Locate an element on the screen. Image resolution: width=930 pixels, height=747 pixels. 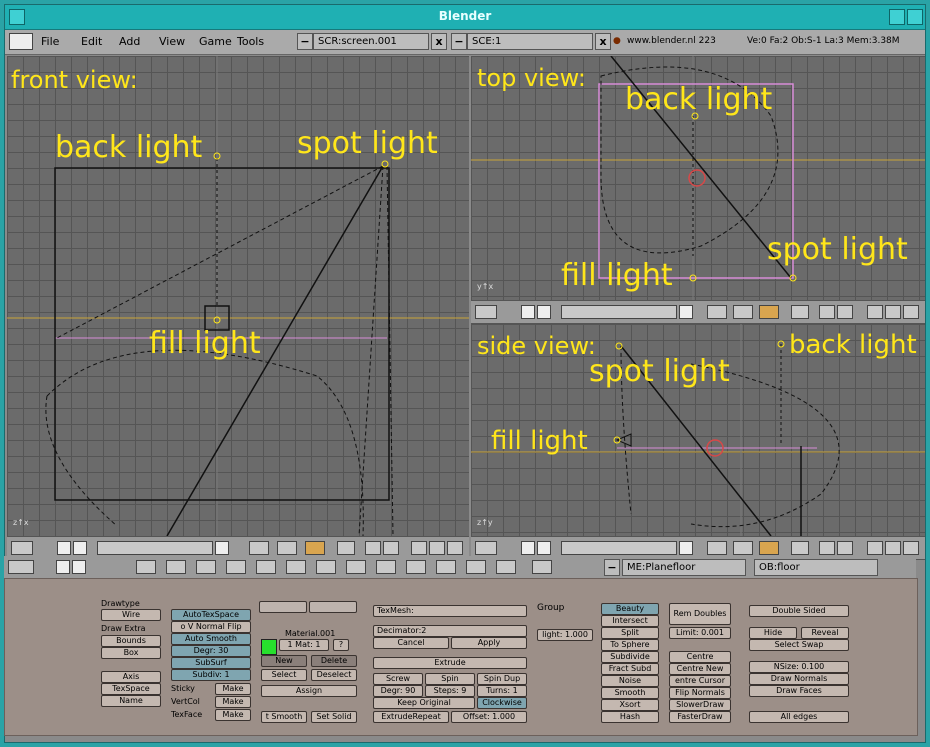
centre-cursor-button: entre Cursor is located at coordinates (700, 681).